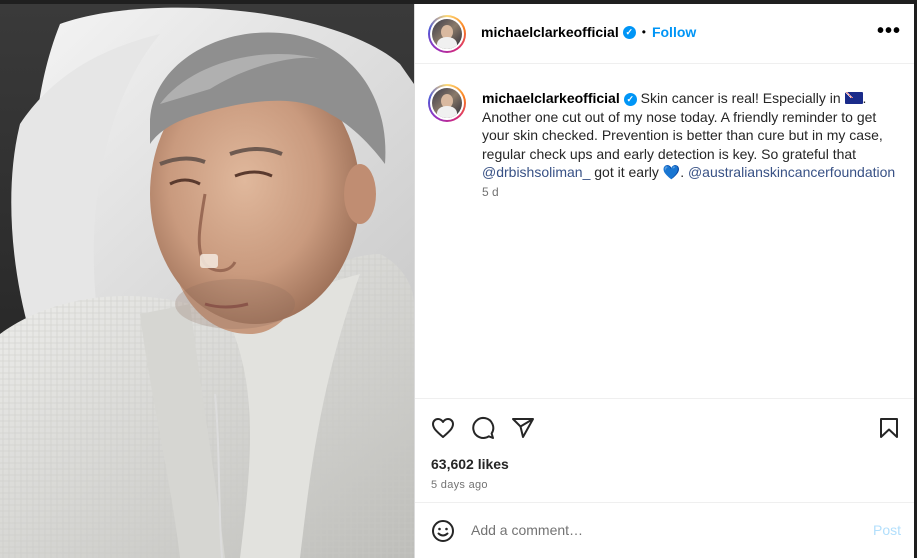 The image size is (917, 558). What do you see at coordinates (684, 172) in the screenshot?
I see `caption-text-4: .` at bounding box center [684, 172].